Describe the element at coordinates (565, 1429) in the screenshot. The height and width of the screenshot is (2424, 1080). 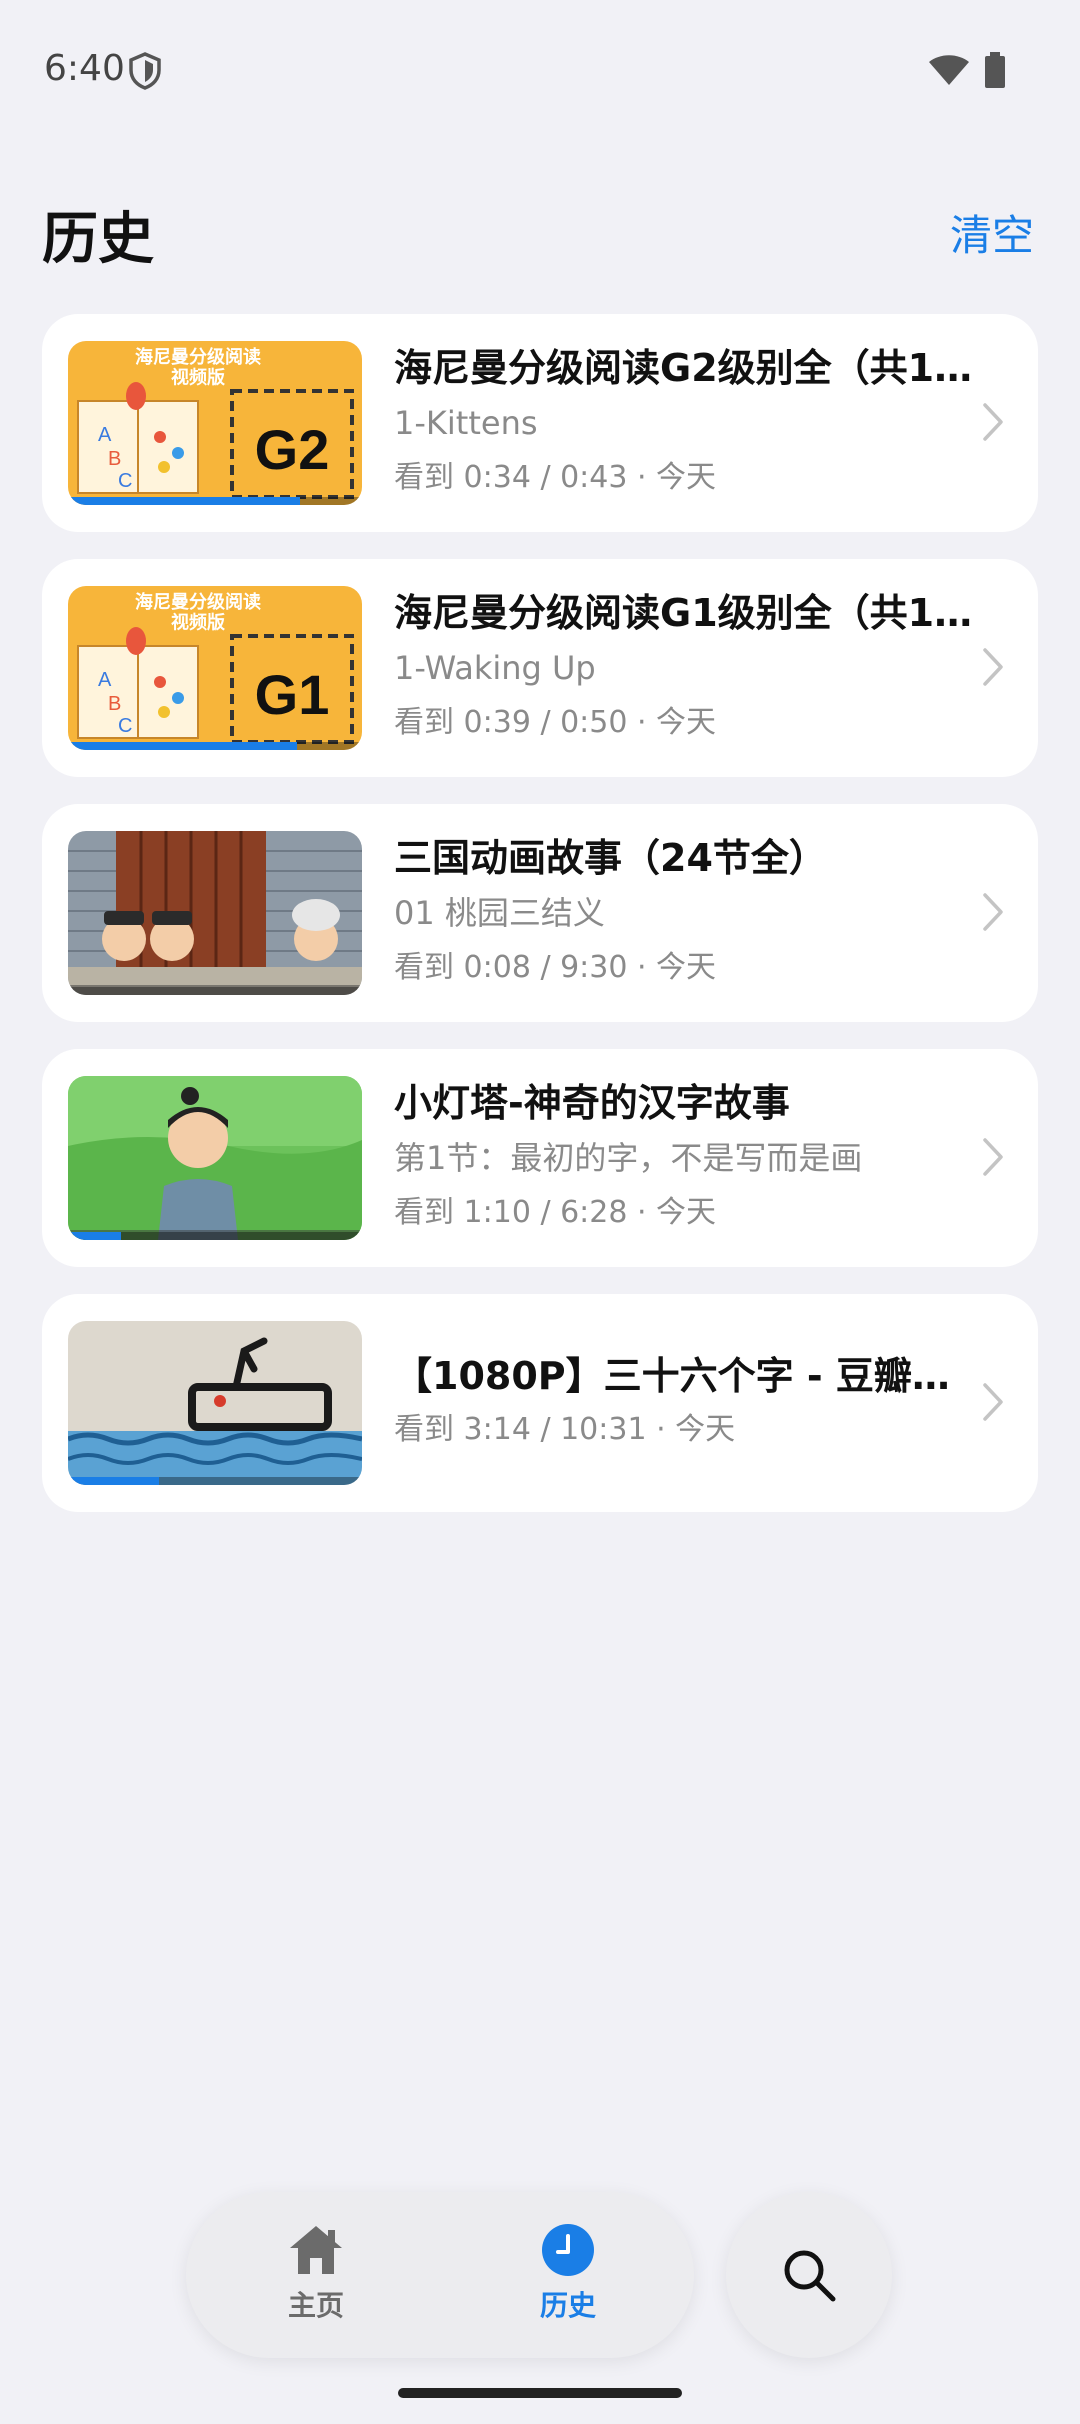
I see `watch-progress-text: 看到 3:14 / 10:31 · 今天` at that location.